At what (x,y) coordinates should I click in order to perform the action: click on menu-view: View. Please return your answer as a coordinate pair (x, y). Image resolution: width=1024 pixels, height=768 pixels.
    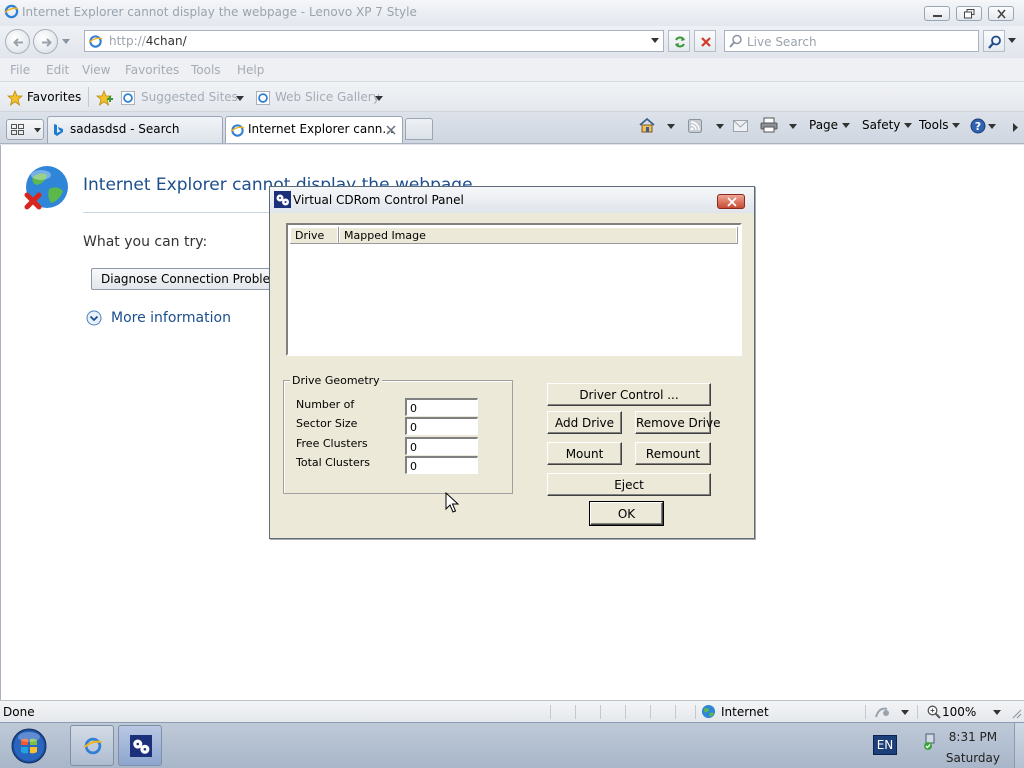
    Looking at the image, I should click on (96, 70).